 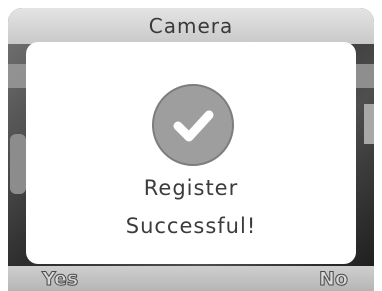 I want to click on checkmark-icon, so click(x=193, y=125).